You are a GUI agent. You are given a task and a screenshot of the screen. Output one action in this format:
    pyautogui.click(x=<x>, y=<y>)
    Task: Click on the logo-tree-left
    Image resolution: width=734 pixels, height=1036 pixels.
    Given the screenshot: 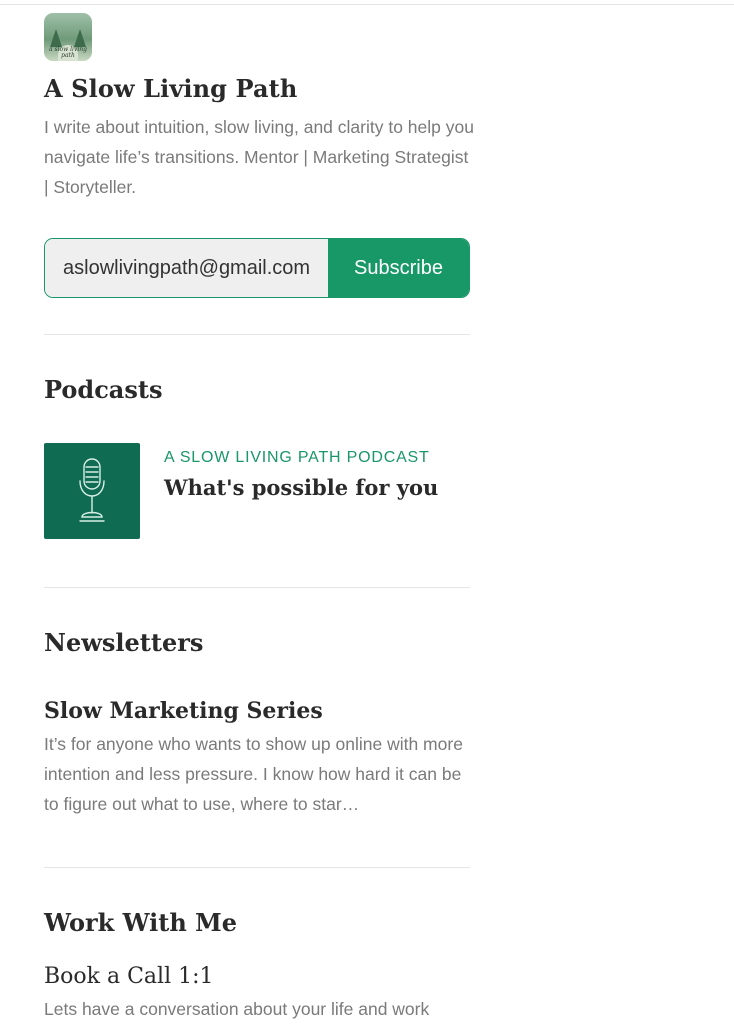 What is the action you would take?
    pyautogui.click(x=56, y=38)
    